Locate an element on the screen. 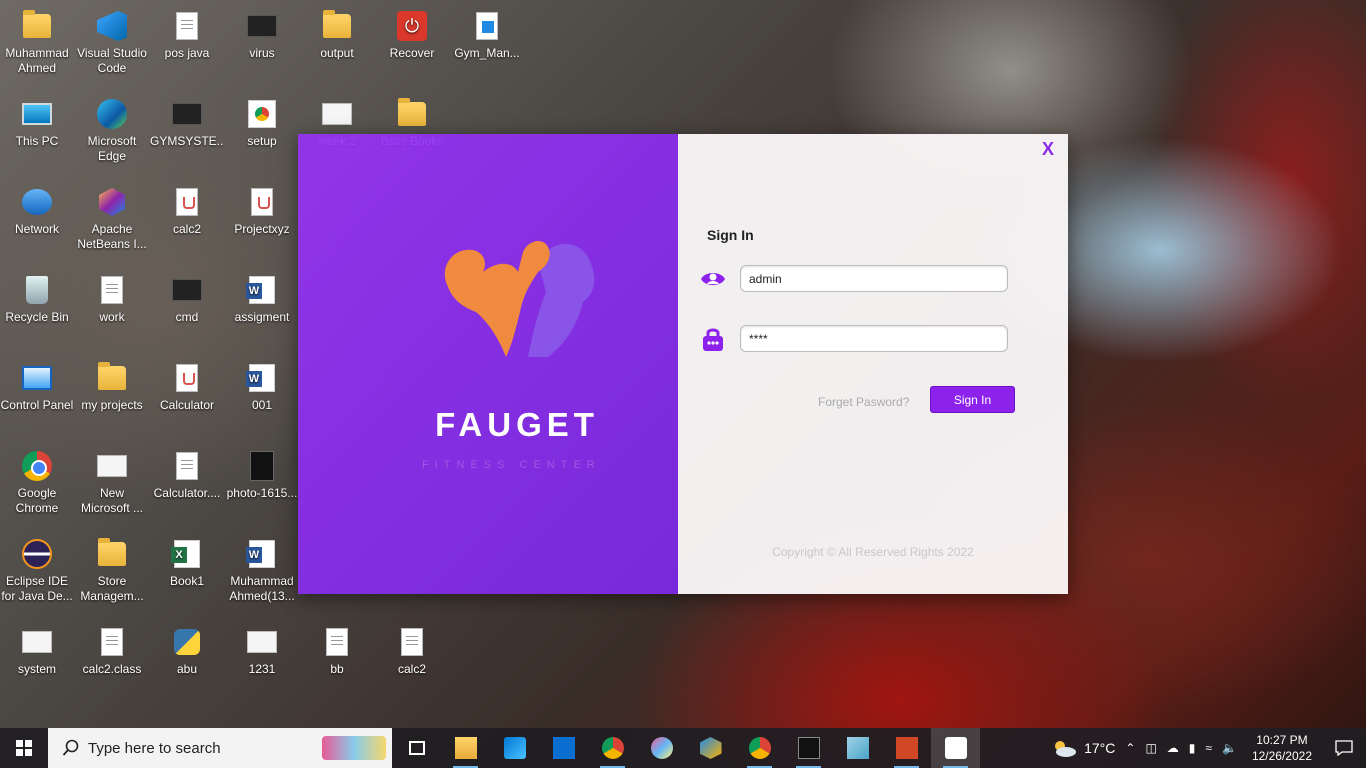 The width and height of the screenshot is (1366, 768). taskbar-app-chrome is located at coordinates (612, 748).